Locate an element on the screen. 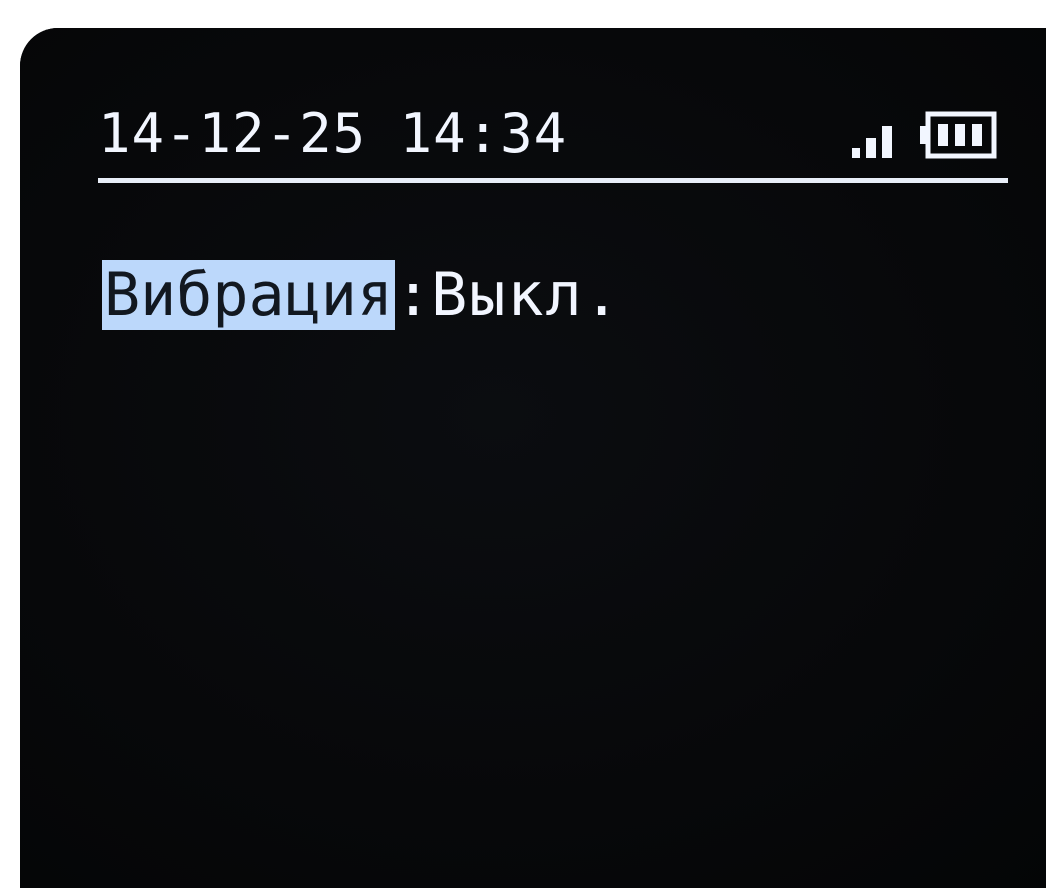 The image size is (1046, 888). setting-label-selected: Вибрация is located at coordinates (248, 295).